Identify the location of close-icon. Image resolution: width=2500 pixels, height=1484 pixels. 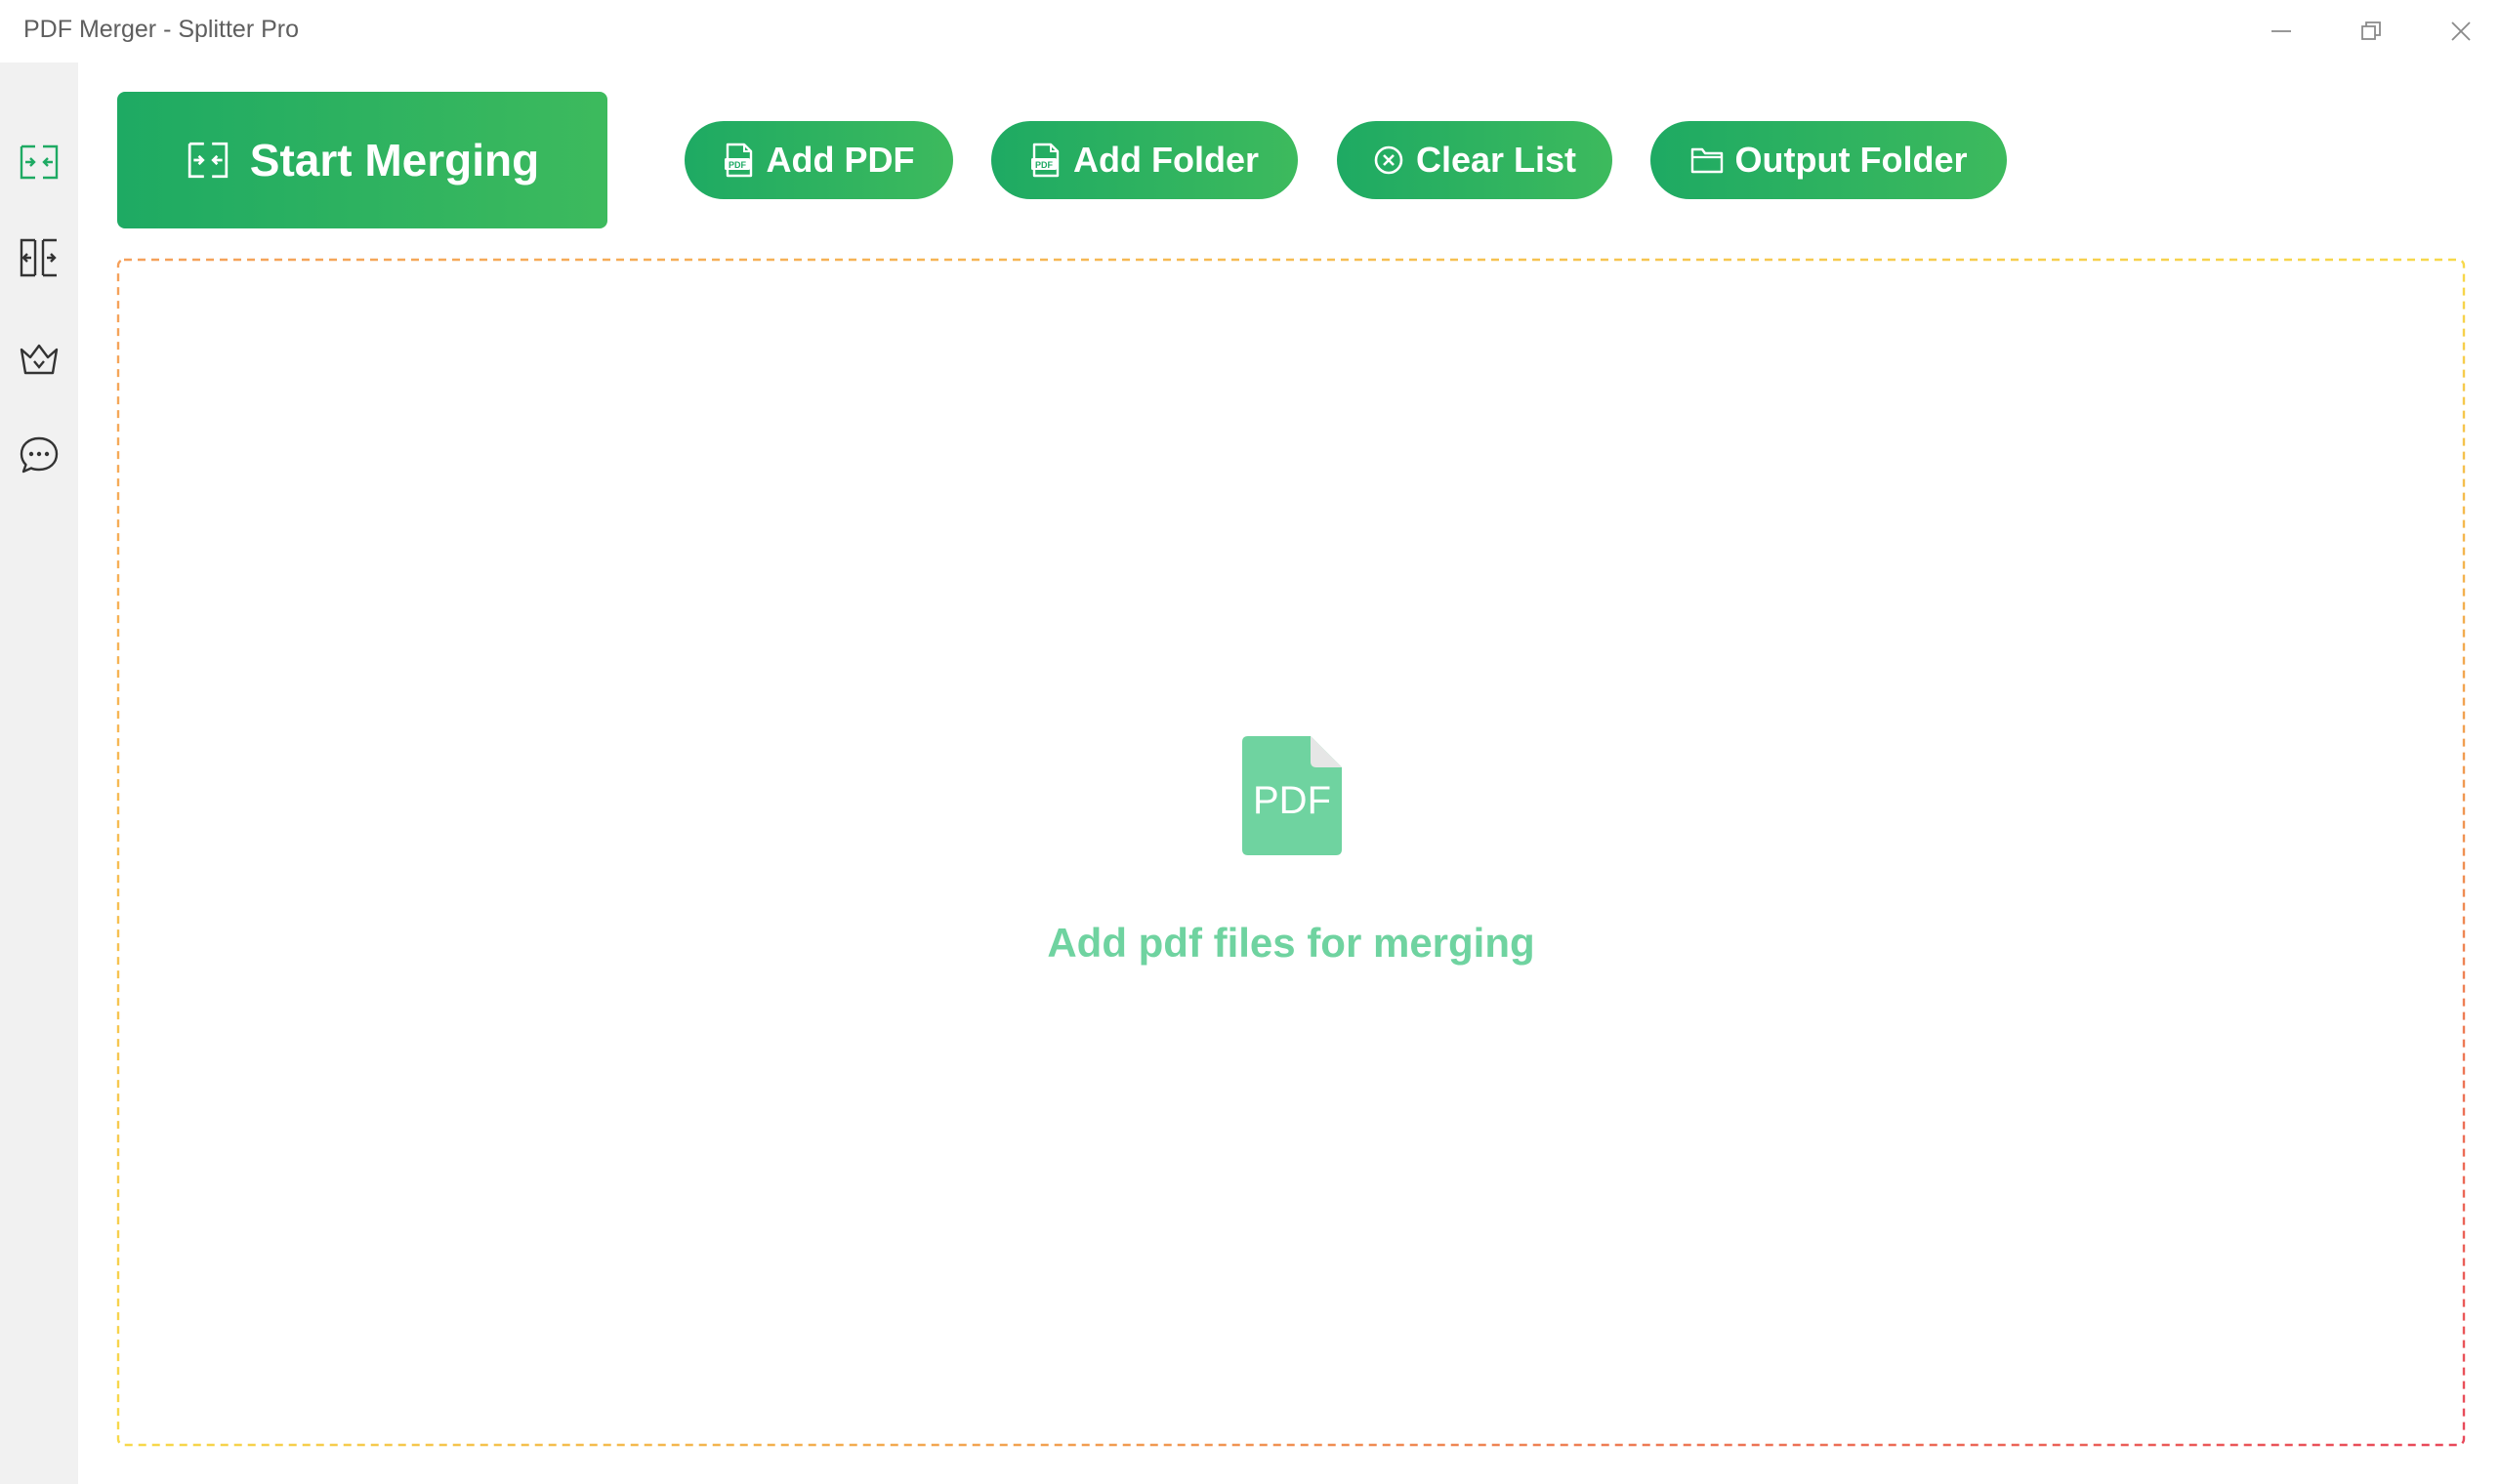
(2461, 31).